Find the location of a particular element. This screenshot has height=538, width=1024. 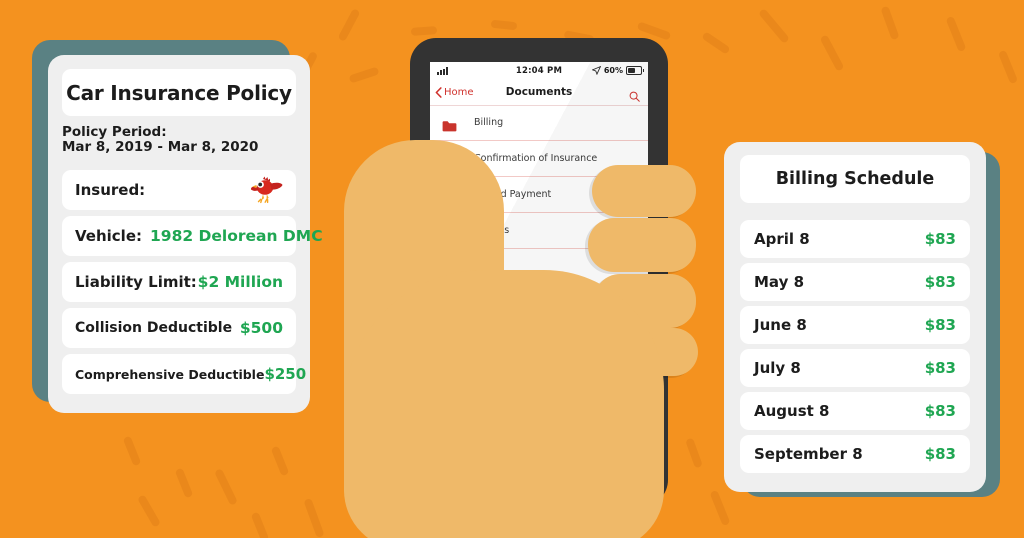

policy-row-value: $250 is located at coordinates (285, 374).